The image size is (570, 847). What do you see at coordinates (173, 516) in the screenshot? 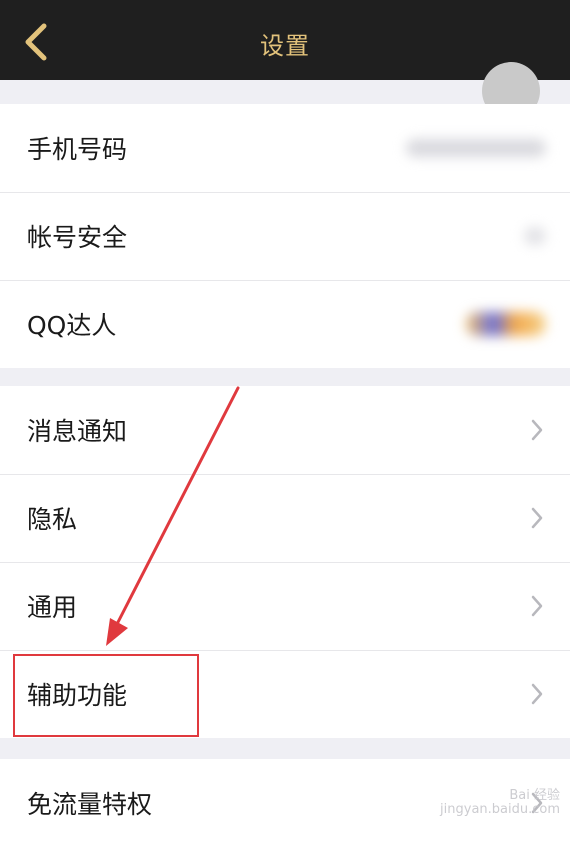
I see `annotation-arrow-icon` at bounding box center [173, 516].